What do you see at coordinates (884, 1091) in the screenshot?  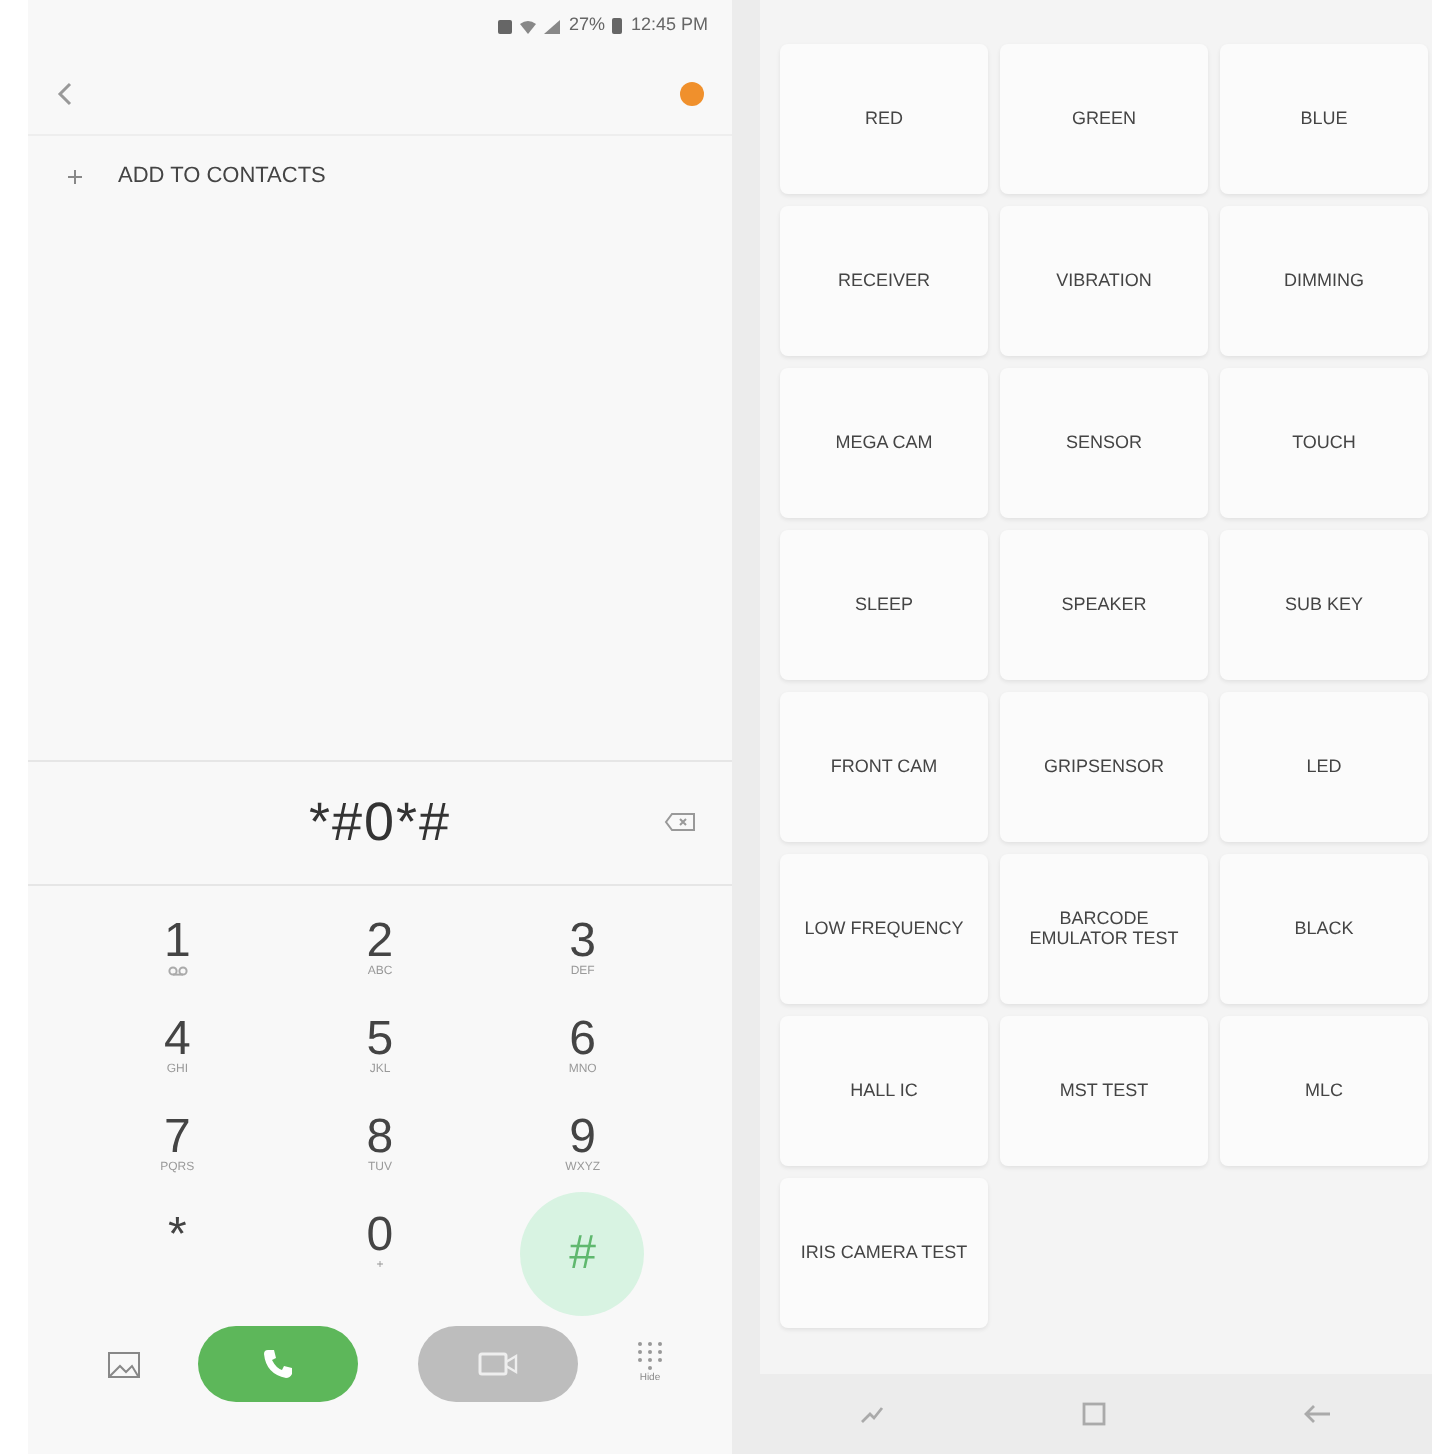 I see `test-menu-button: HALL IC` at bounding box center [884, 1091].